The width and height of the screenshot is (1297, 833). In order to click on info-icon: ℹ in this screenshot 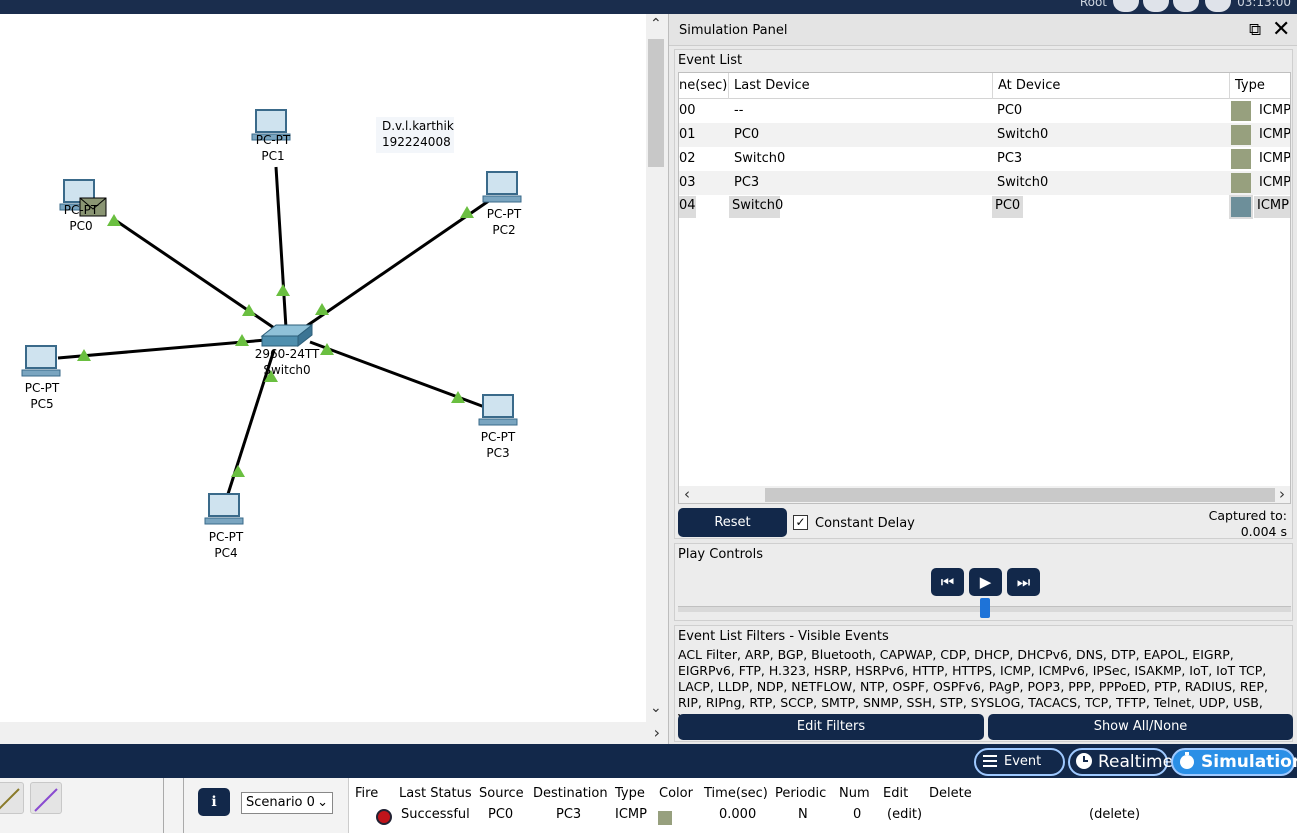, I will do `click(214, 802)`.